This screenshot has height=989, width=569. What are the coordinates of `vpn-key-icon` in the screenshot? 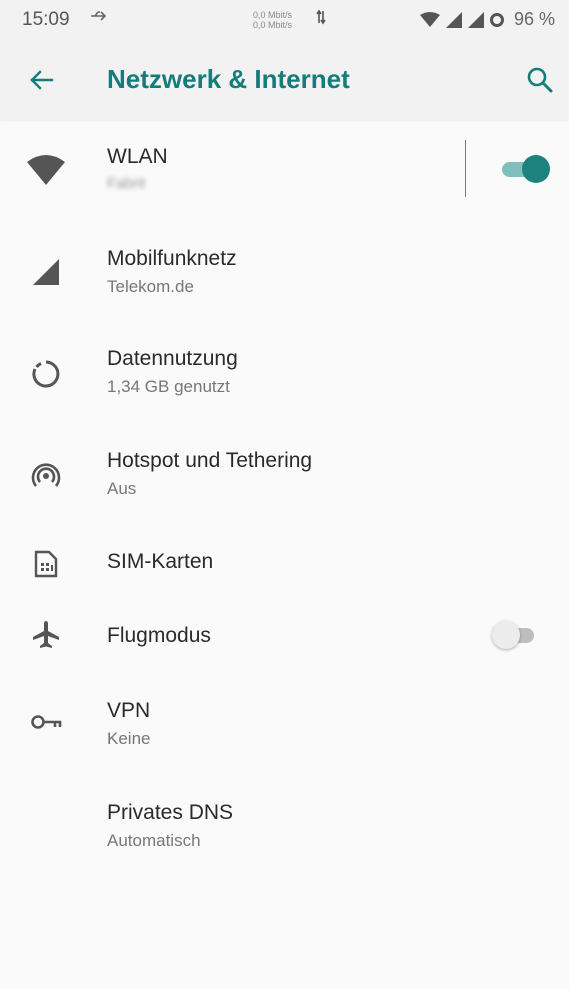 It's located at (46, 722).